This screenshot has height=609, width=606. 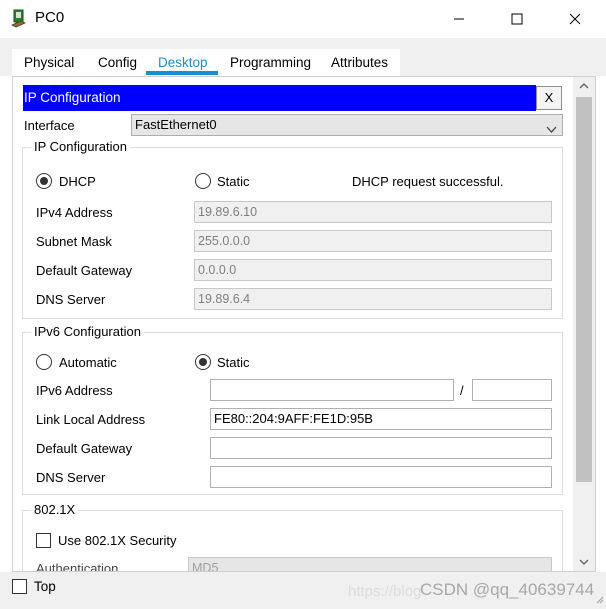 I want to click on dot1x-group-title: 802.1X, so click(x=55, y=509).